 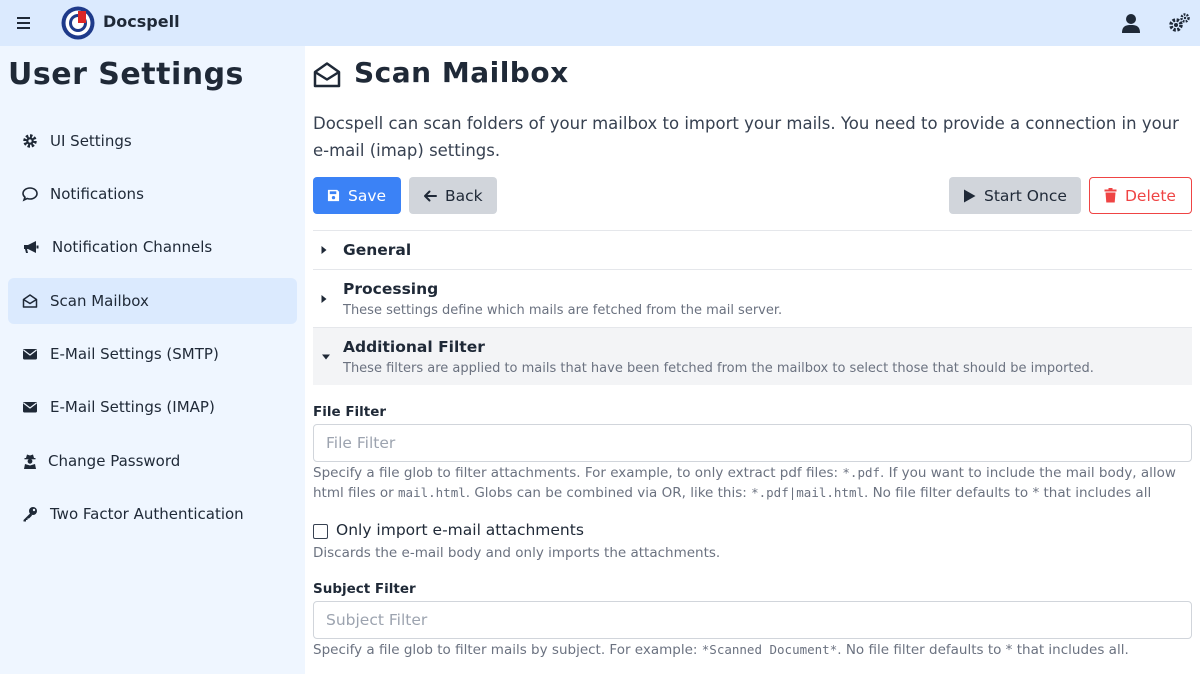 I want to click on sidebar-item-notifications: Notifications, so click(x=152, y=194).